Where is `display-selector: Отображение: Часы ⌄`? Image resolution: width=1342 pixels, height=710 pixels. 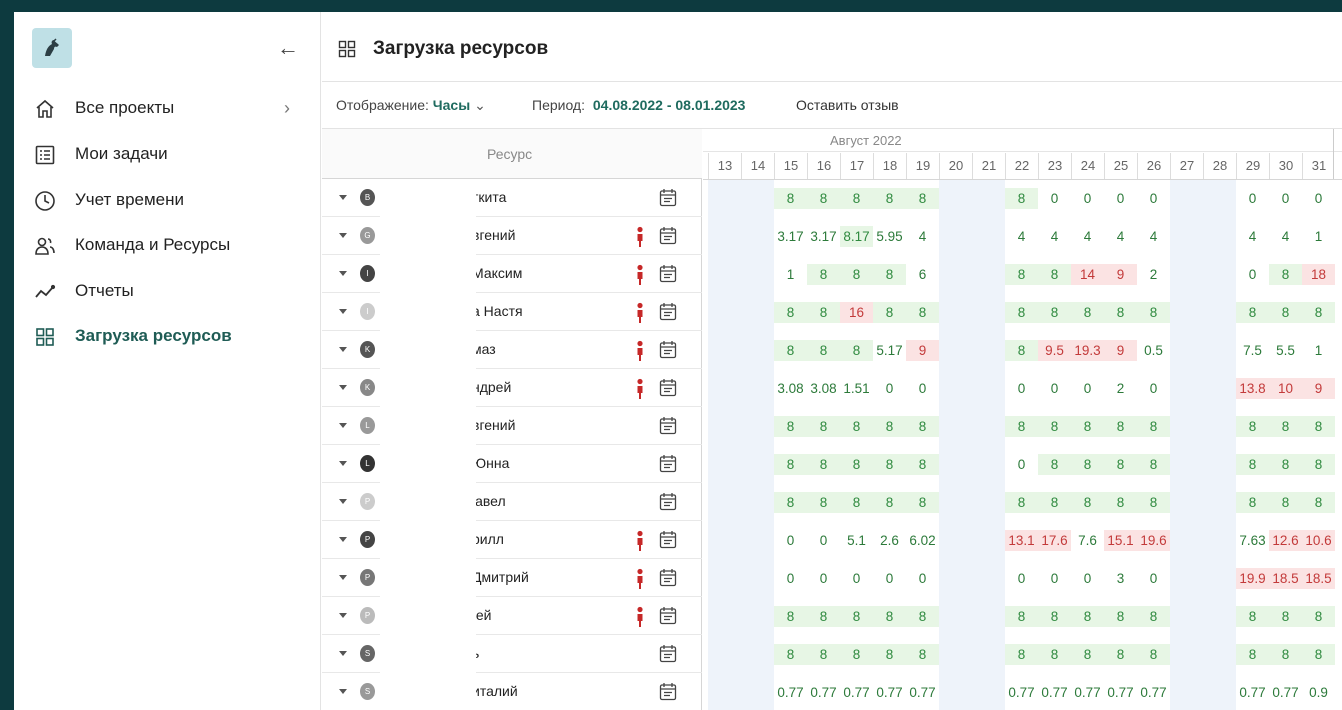 display-selector: Отображение: Часы ⌄ is located at coordinates (411, 105).